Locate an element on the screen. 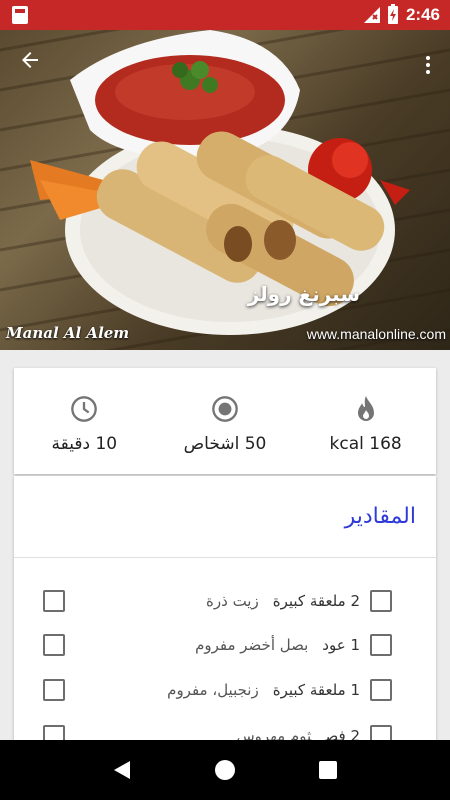  calories-value: 168 kcal is located at coordinates (365, 444).